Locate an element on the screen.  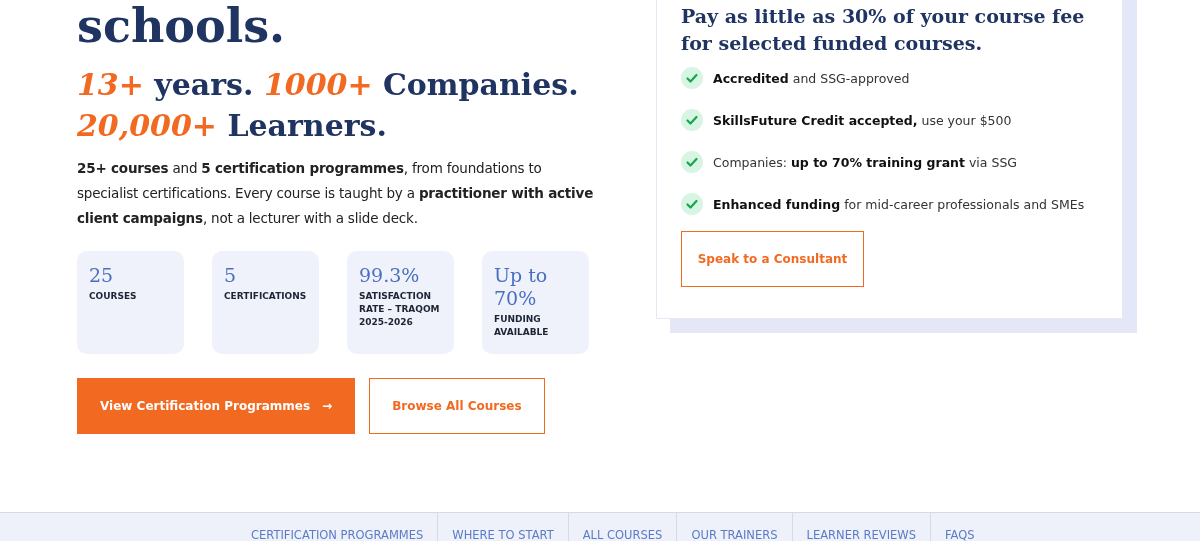
card-heading: Pay as little as 30% of your course fee for selected funded courses. is located at coordinates (883, 30).